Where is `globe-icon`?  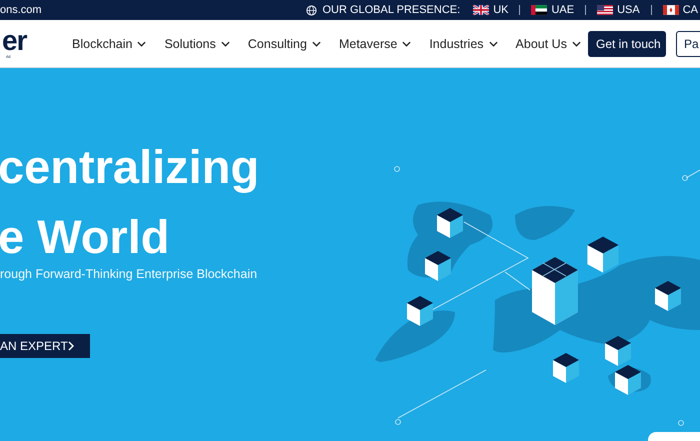
globe-icon is located at coordinates (312, 10).